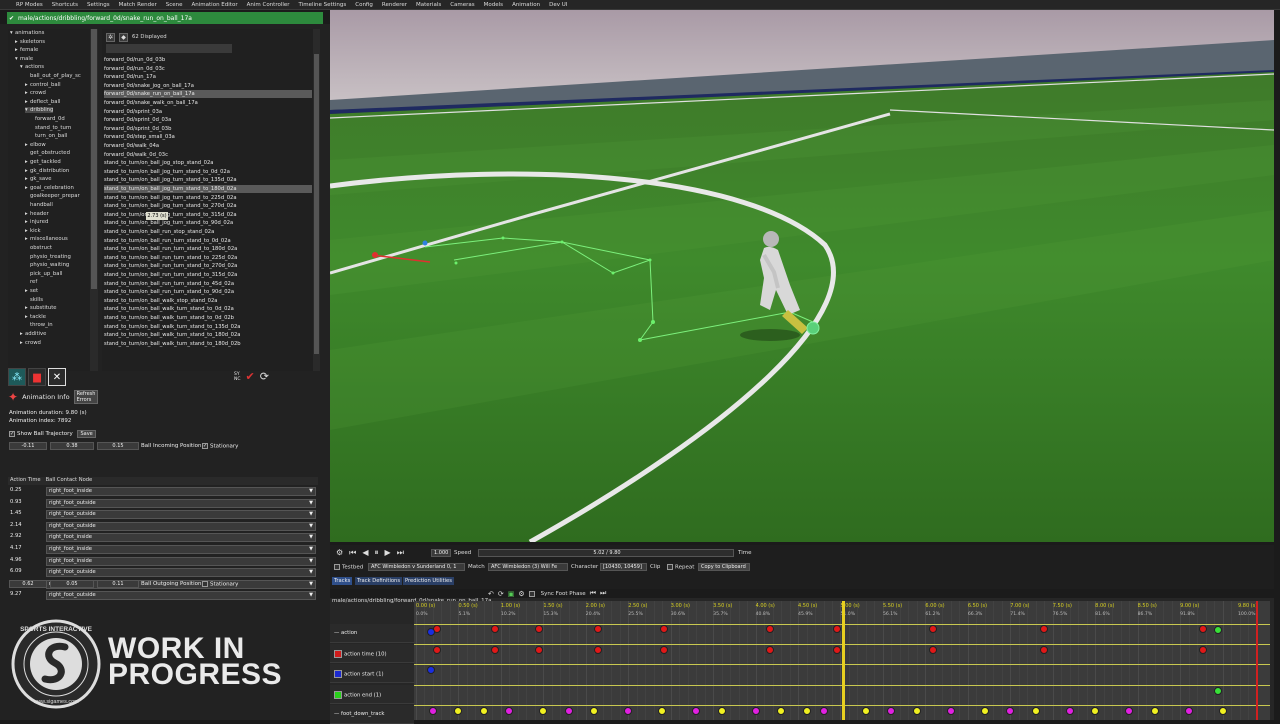 Image resolution: width=1280 pixels, height=724 pixels. Describe the element at coordinates (844, 660) in the screenshot. I see `playhead` at that location.